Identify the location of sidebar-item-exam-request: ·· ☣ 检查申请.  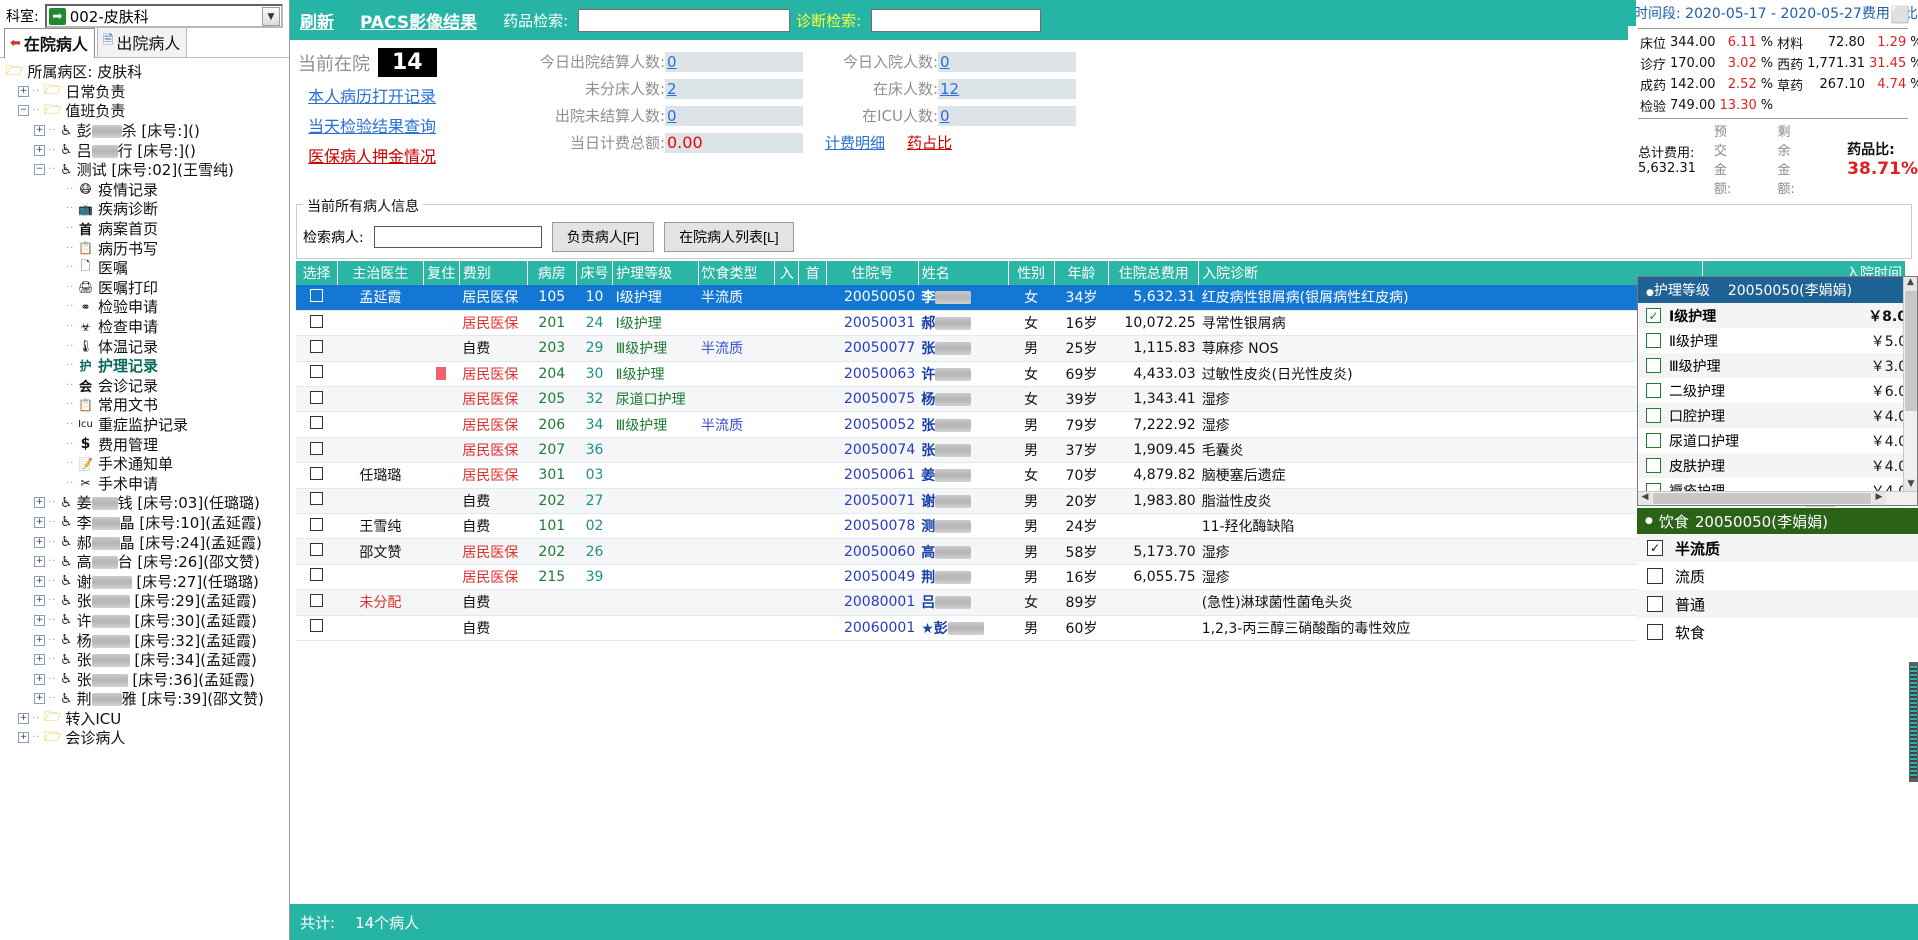
(146, 327).